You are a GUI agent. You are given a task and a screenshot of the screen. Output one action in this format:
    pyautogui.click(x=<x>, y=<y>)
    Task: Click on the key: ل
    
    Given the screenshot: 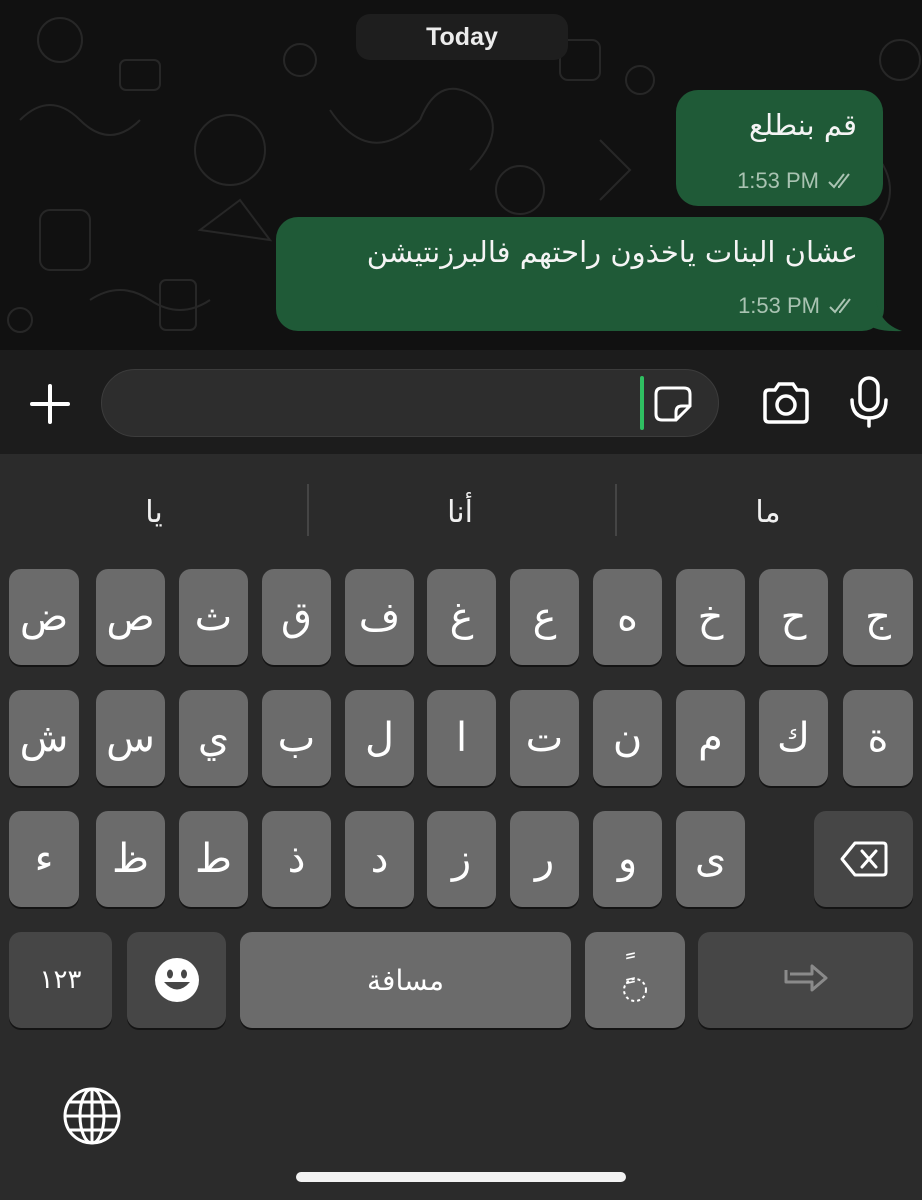 What is the action you would take?
    pyautogui.click(x=379, y=738)
    